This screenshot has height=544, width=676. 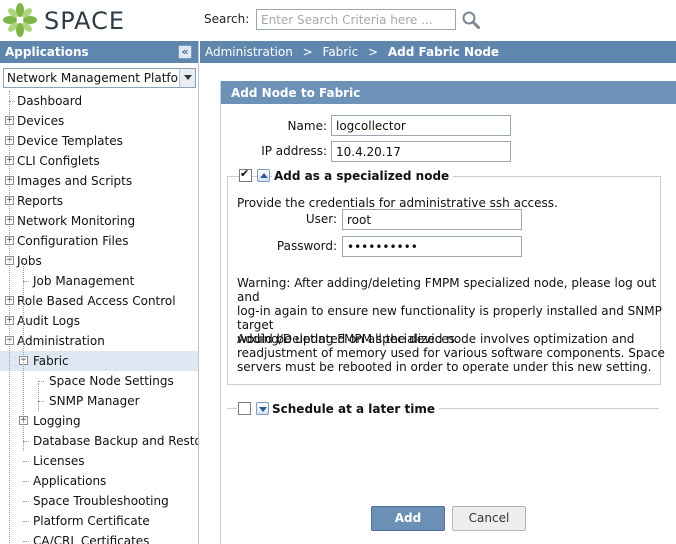 What do you see at coordinates (111, 381) in the screenshot?
I see `tree-item-label: Space Node Settings` at bounding box center [111, 381].